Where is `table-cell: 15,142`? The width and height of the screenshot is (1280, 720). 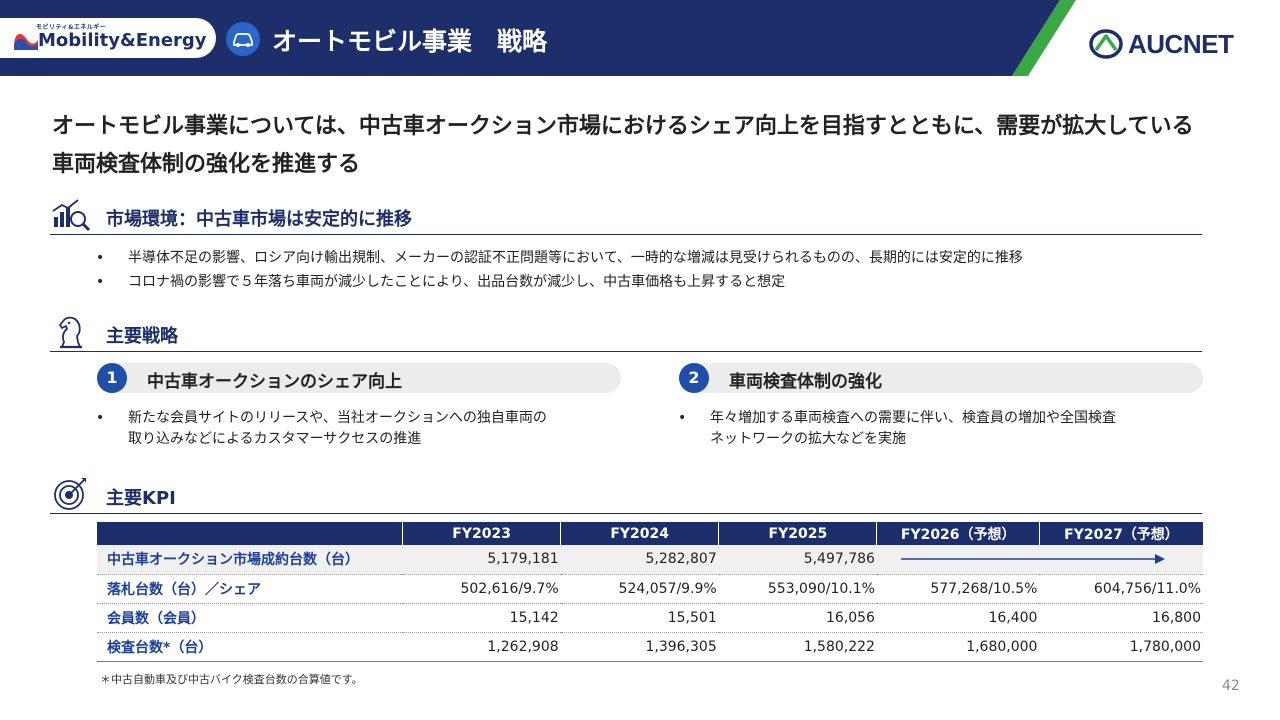 table-cell: 15,142 is located at coordinates (481, 618).